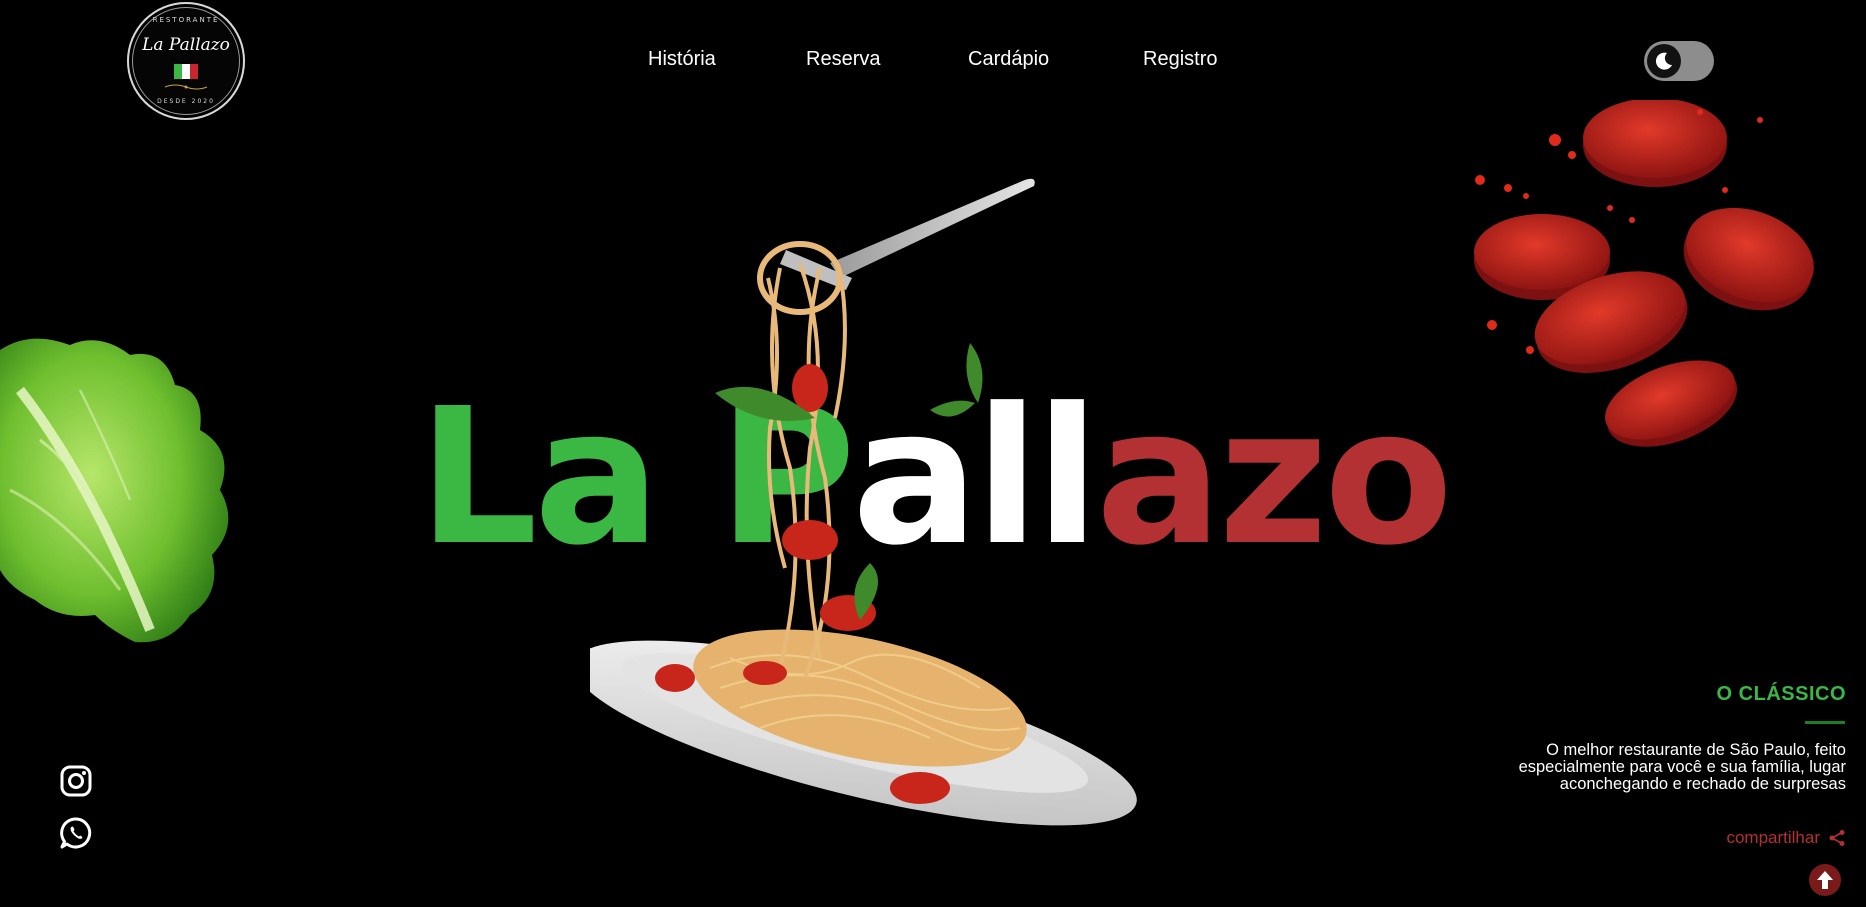 The image size is (1866, 907). What do you see at coordinates (1773, 837) in the screenshot?
I see `share-label: compartilhar` at bounding box center [1773, 837].